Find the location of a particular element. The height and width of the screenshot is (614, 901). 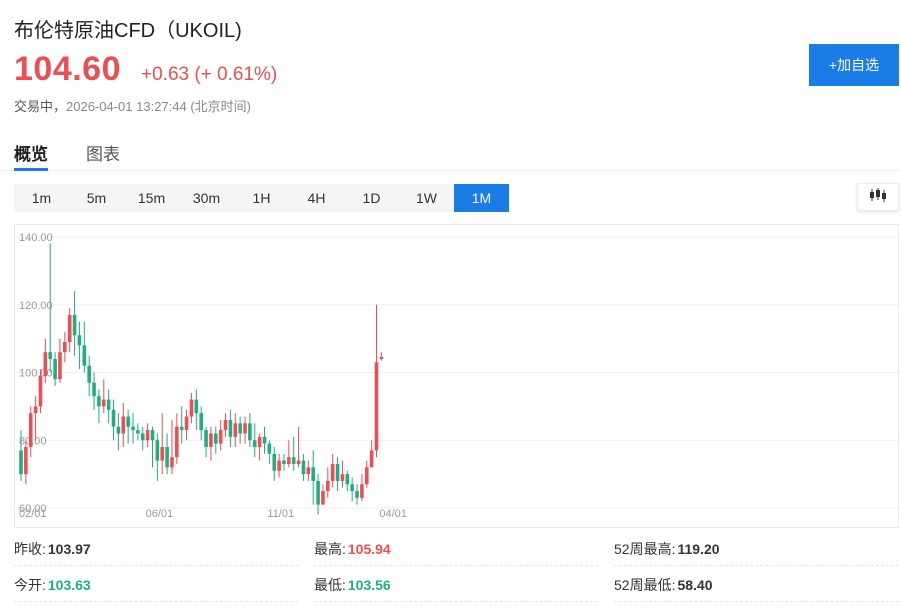

period-1h: 1H is located at coordinates (261, 198).